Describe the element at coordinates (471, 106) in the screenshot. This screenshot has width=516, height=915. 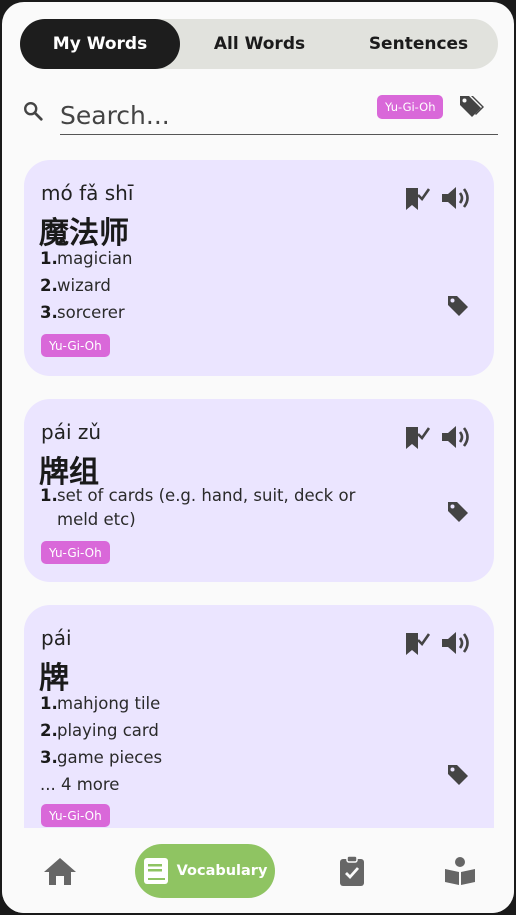
I see `tags-icon` at that location.